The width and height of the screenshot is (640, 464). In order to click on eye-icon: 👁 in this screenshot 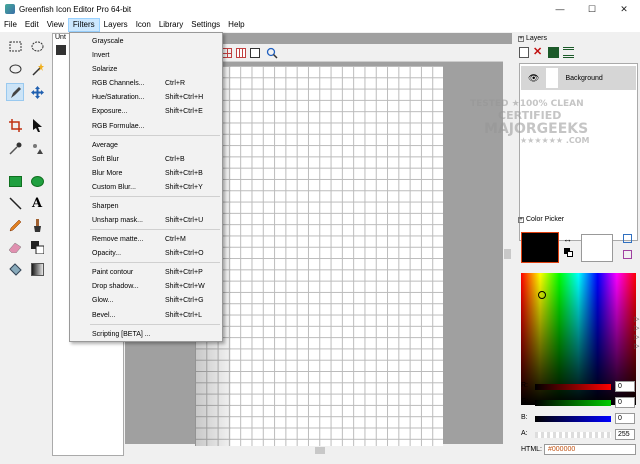, I will do `click(533, 78)`.